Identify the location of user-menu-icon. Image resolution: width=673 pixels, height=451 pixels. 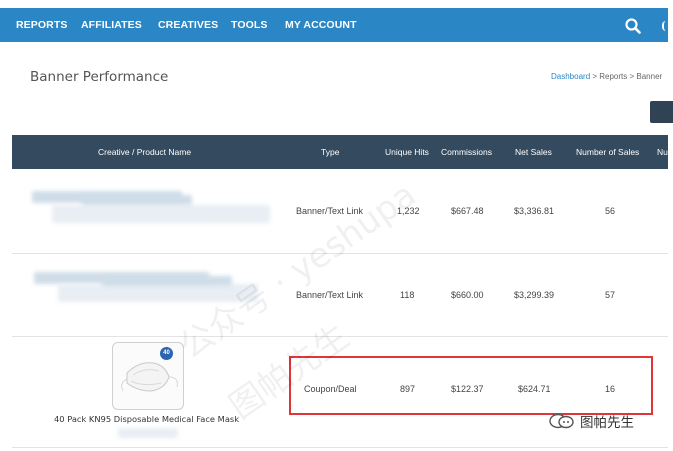
(666, 26).